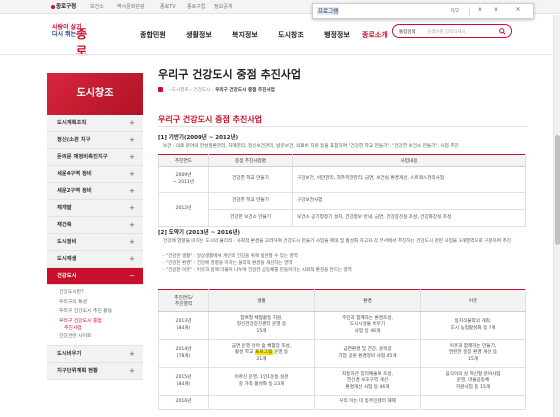 This screenshot has width=560, height=417. Describe the element at coordinates (342, 160) in the screenshot. I see `table-header-row: 추진연도 중점 추진사업명 사업내용` at that location.